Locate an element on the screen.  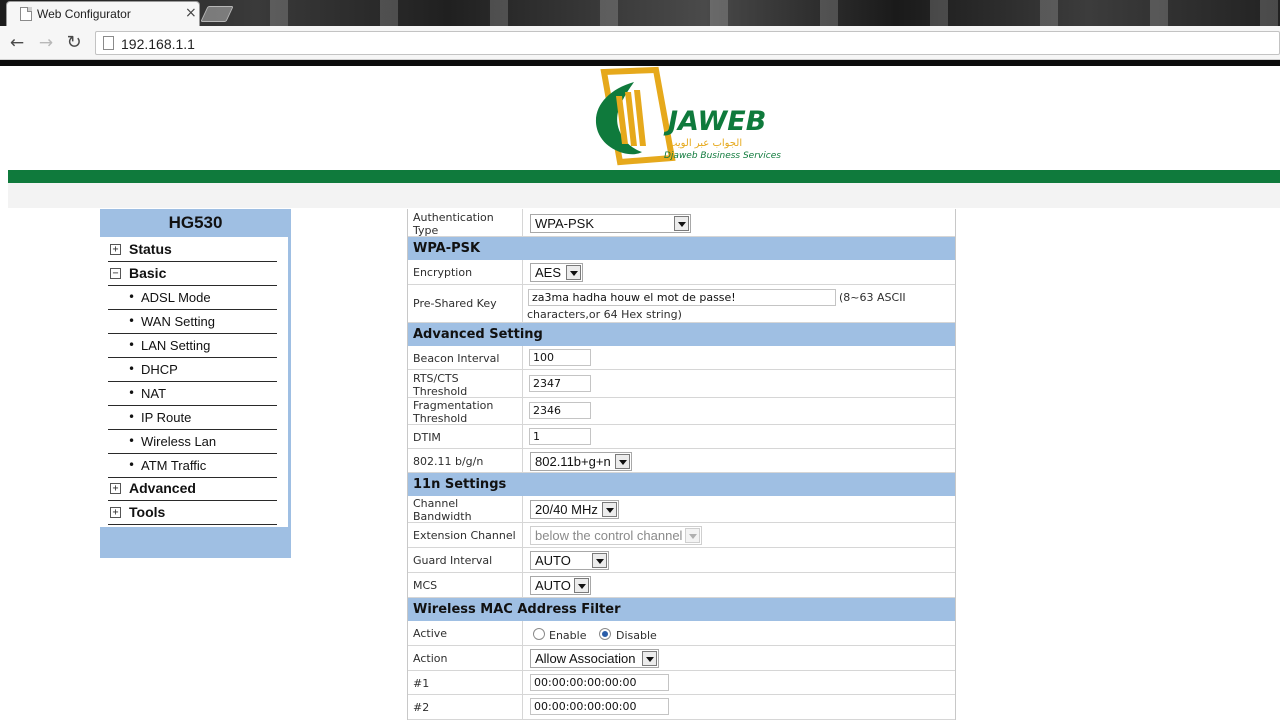
rts-input: 2347 is located at coordinates (560, 383).